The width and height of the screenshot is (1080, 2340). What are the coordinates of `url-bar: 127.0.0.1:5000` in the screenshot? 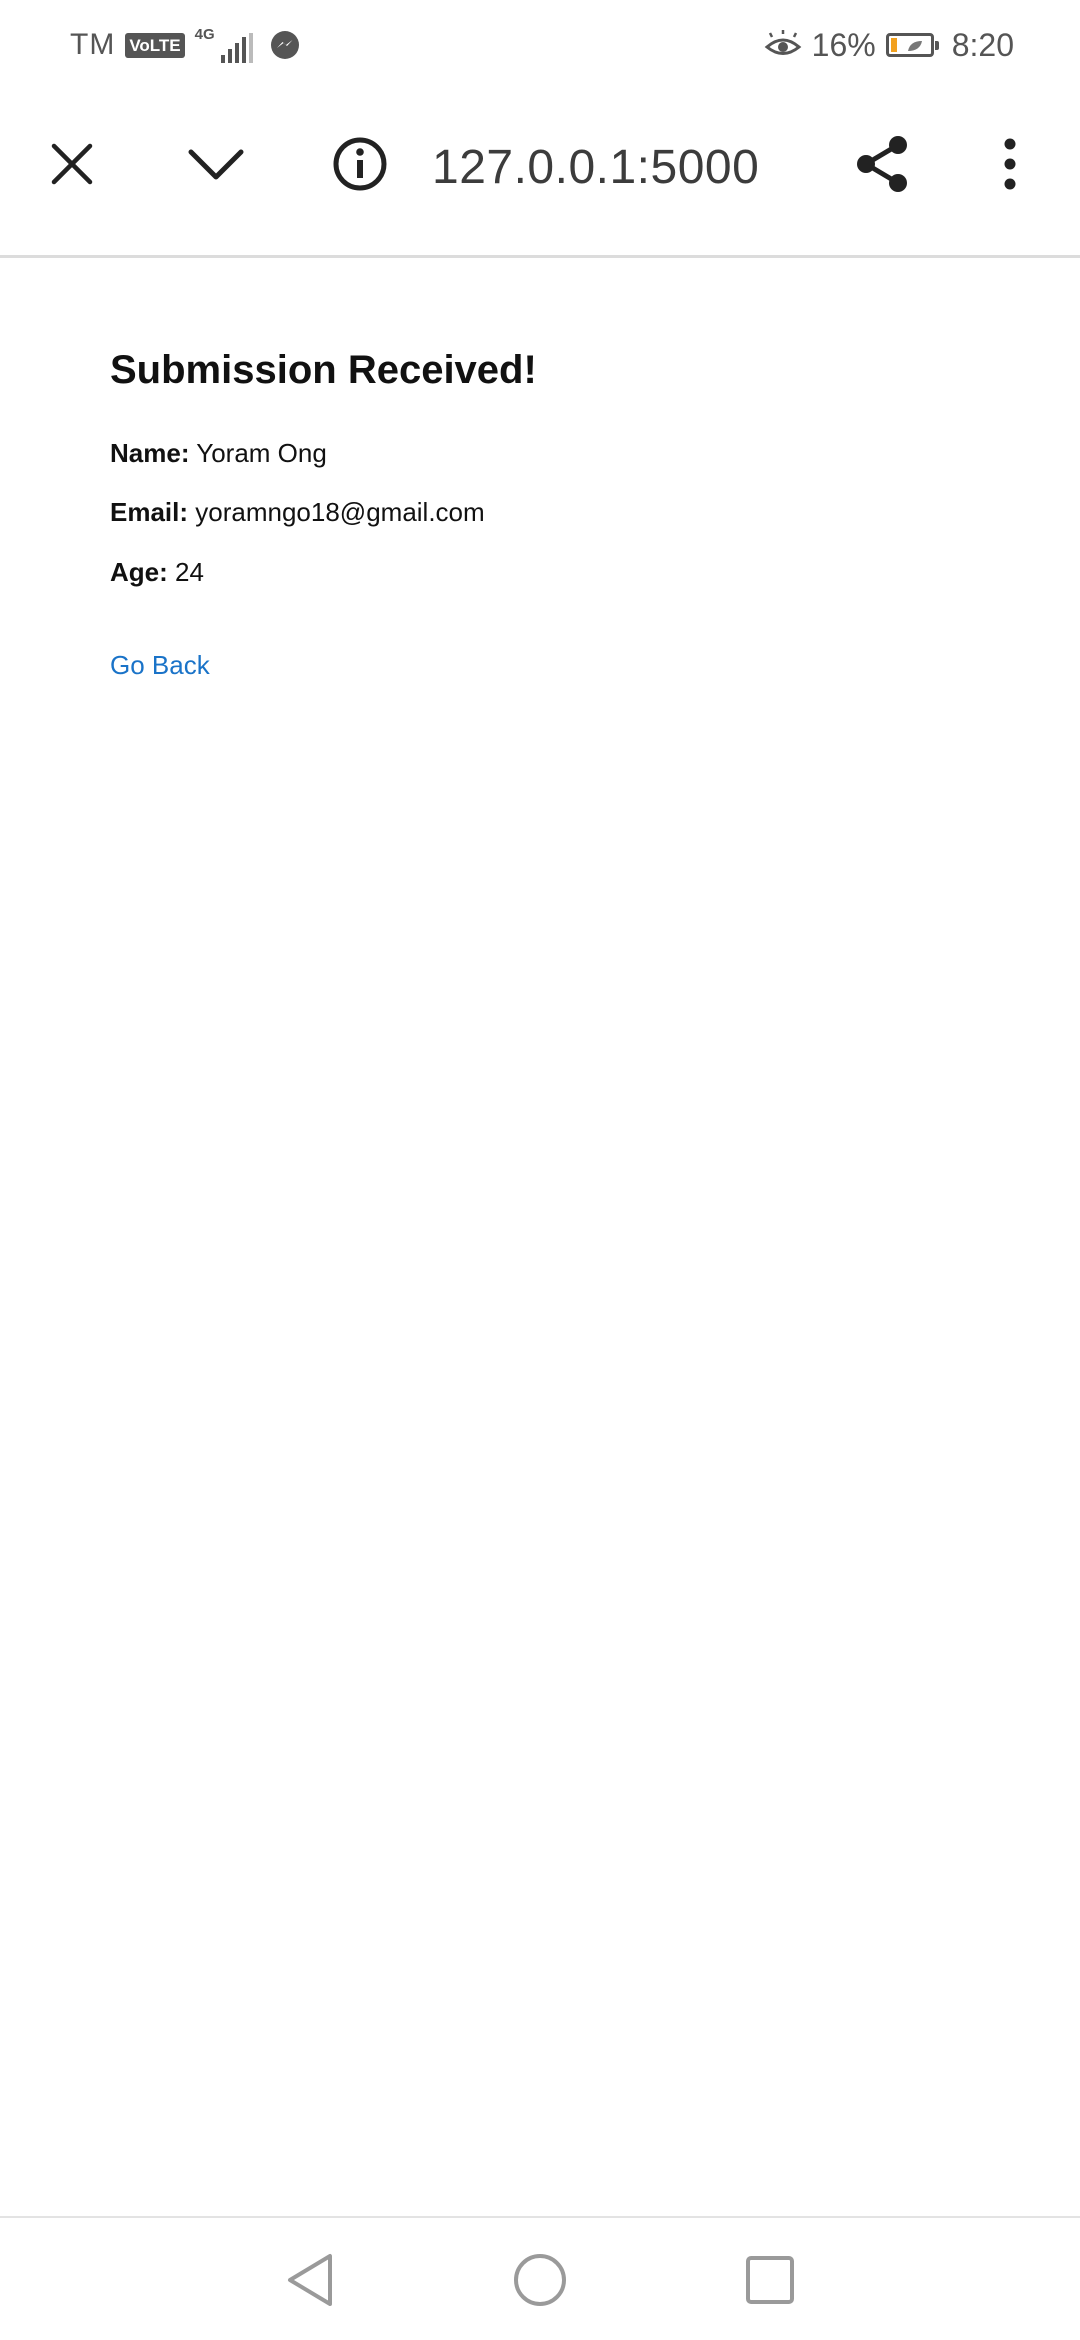 It's located at (595, 167).